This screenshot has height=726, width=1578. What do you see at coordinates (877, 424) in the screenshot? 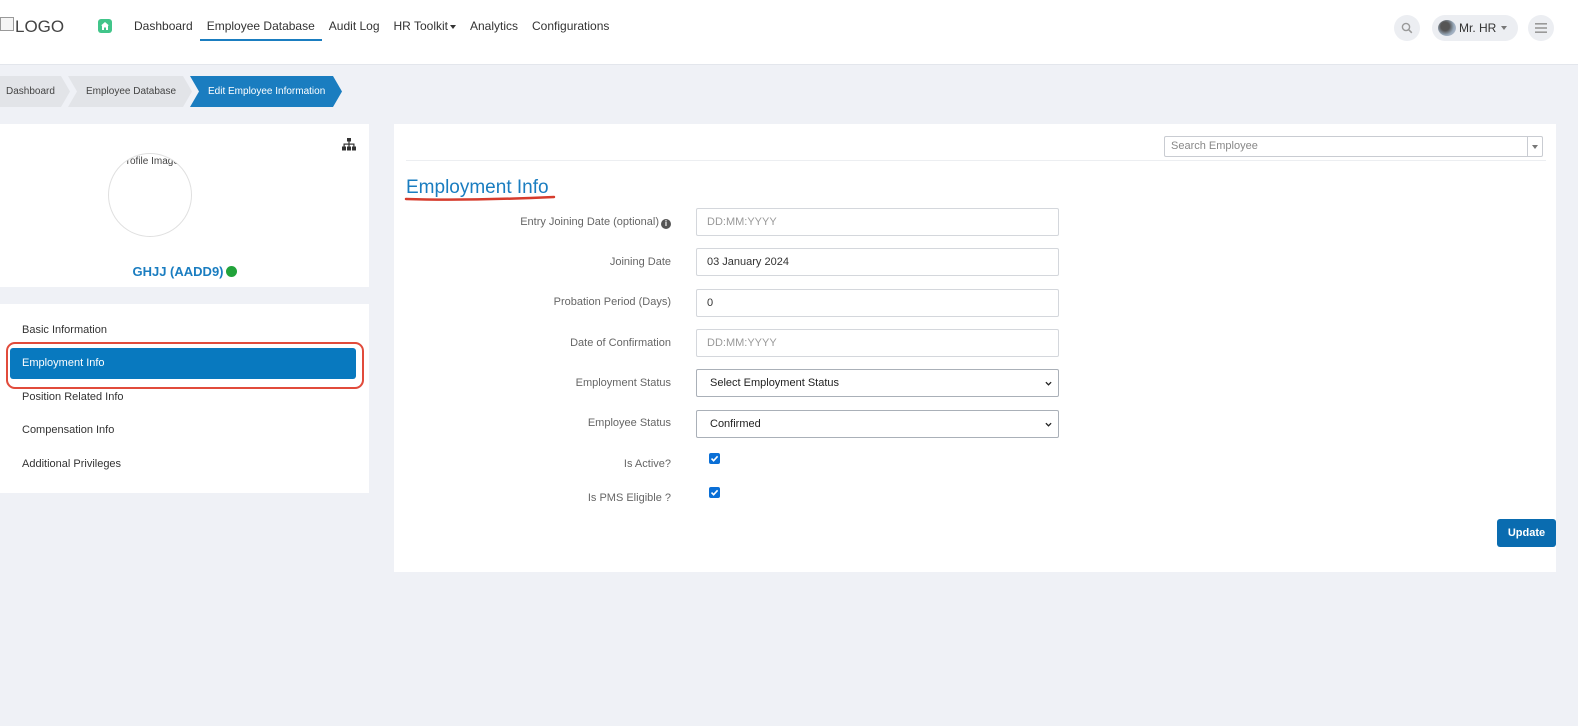
I see `employee-status-select: Confirmed` at bounding box center [877, 424].